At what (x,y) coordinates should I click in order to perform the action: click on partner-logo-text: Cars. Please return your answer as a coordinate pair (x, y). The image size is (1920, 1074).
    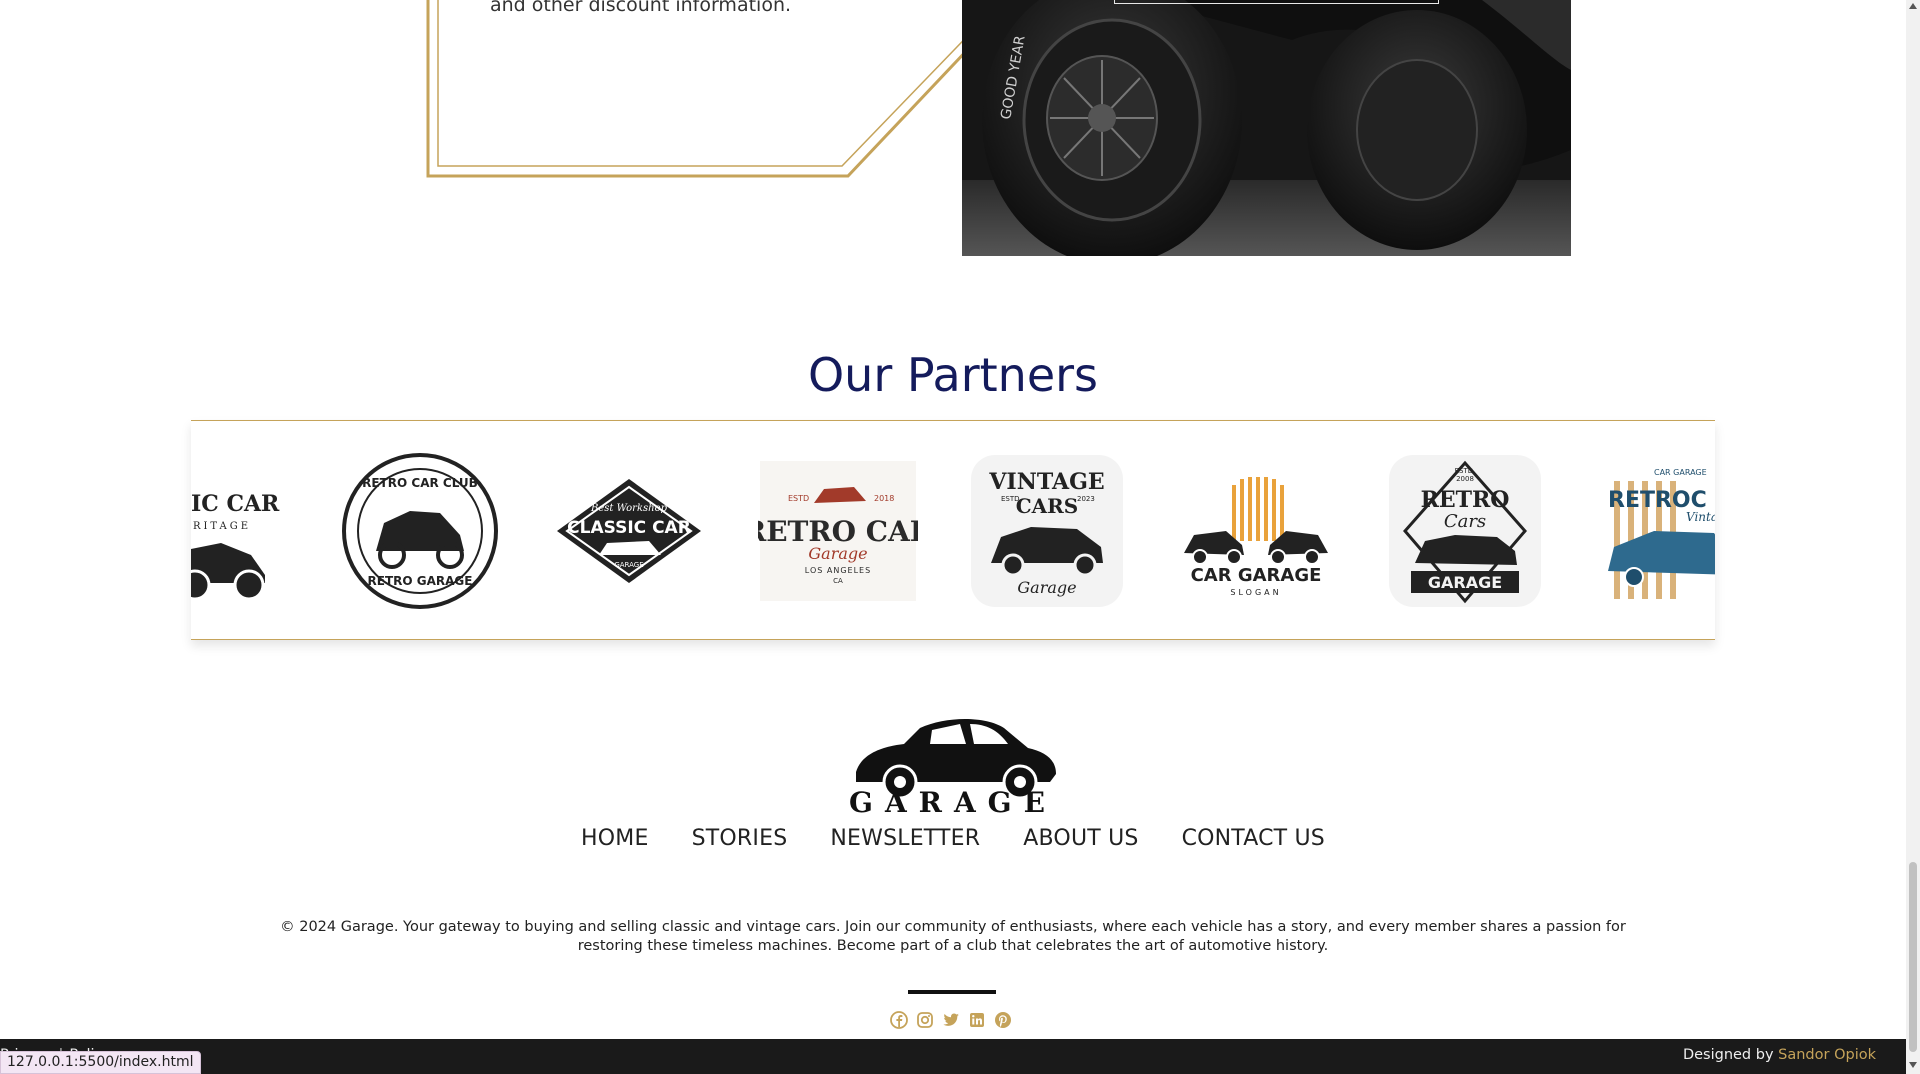
    Looking at the image, I should click on (1465, 521).